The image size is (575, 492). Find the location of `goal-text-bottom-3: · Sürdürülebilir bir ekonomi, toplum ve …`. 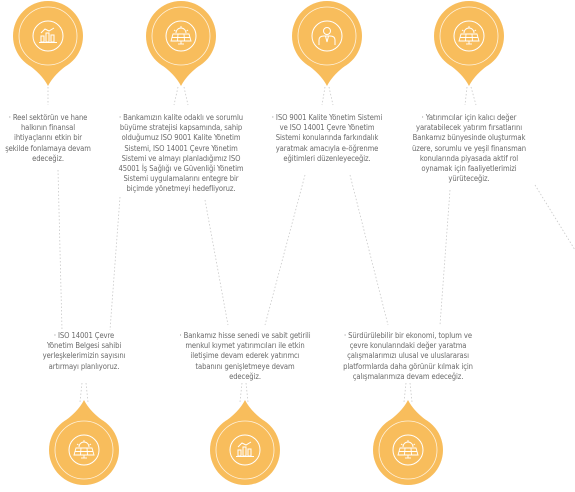

goal-text-bottom-3: · Sürdürülebilir bir ekonomi, toplum ve … is located at coordinates (408, 356).